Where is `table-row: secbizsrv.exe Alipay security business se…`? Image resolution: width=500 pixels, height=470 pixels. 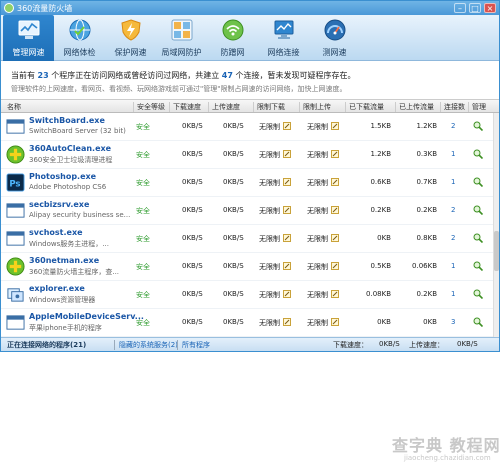 table-row: secbizsrv.exe Alipay security business se… is located at coordinates (247, 211).